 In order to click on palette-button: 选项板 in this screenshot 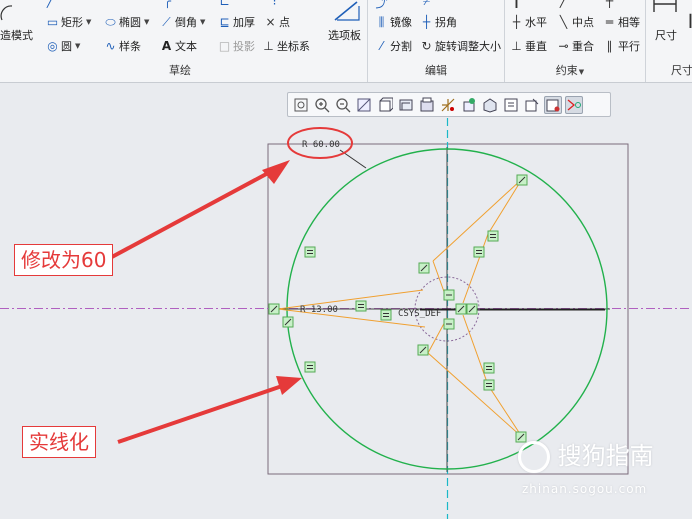, I will do `click(344, 35)`.